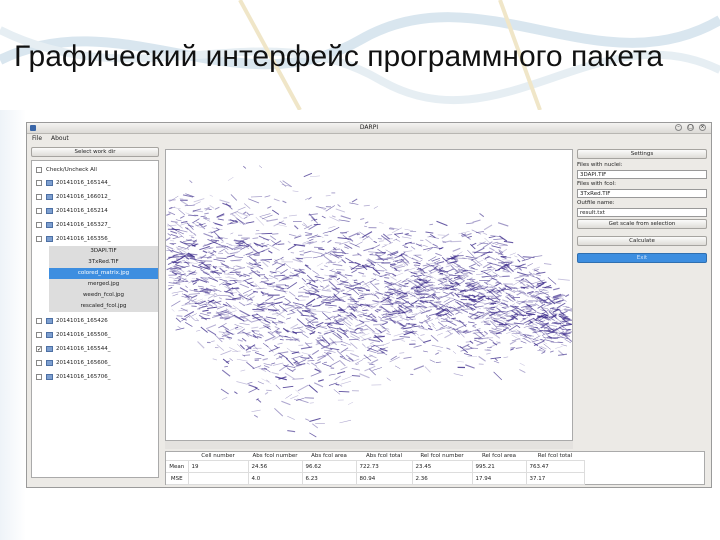  Describe the element at coordinates (103, 284) in the screenshot. I see `file-item: merged.jpg` at that location.